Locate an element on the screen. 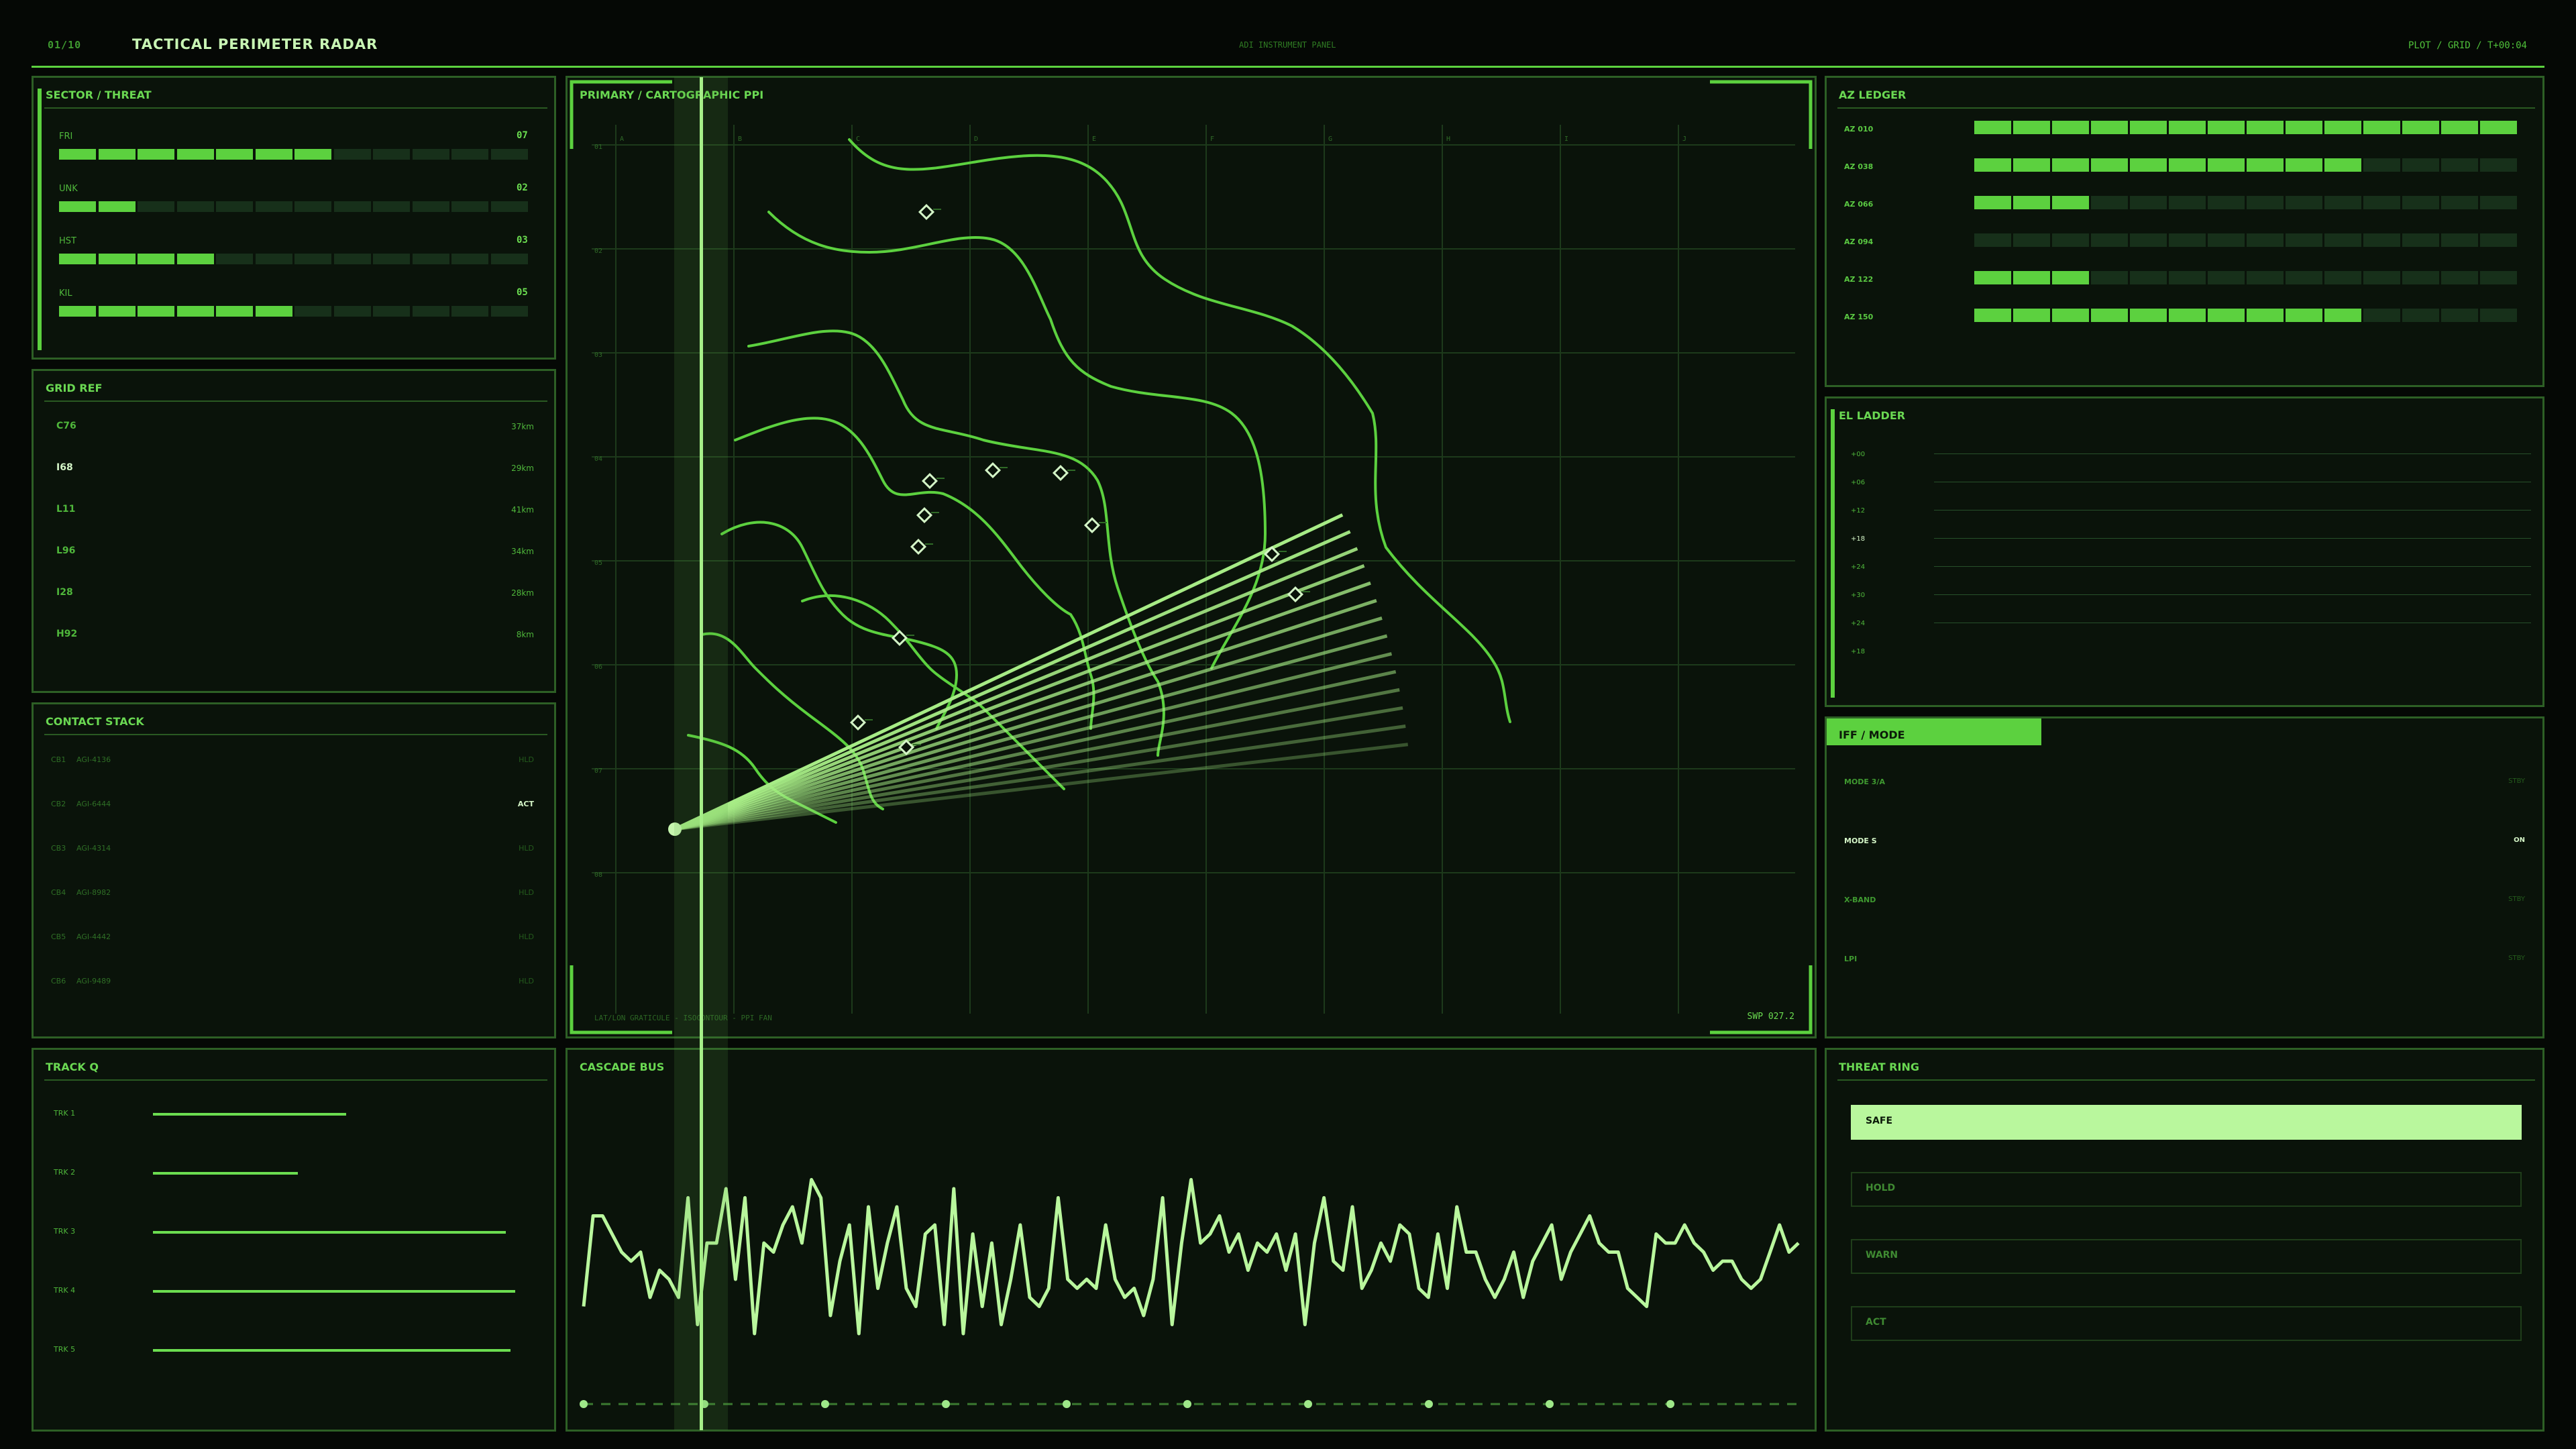 This screenshot has width=2576, height=1449. az-label: AZ 150 is located at coordinates (1859, 317).